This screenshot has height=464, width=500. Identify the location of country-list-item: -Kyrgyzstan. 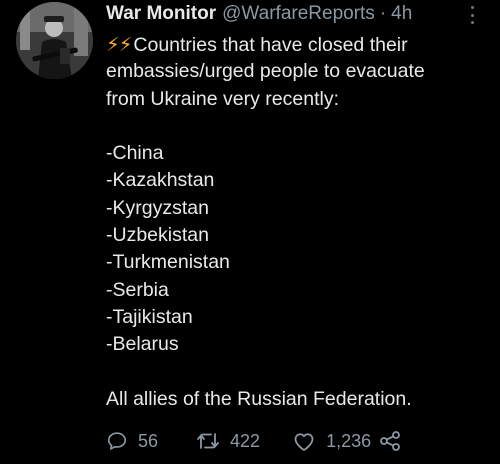
(157, 207).